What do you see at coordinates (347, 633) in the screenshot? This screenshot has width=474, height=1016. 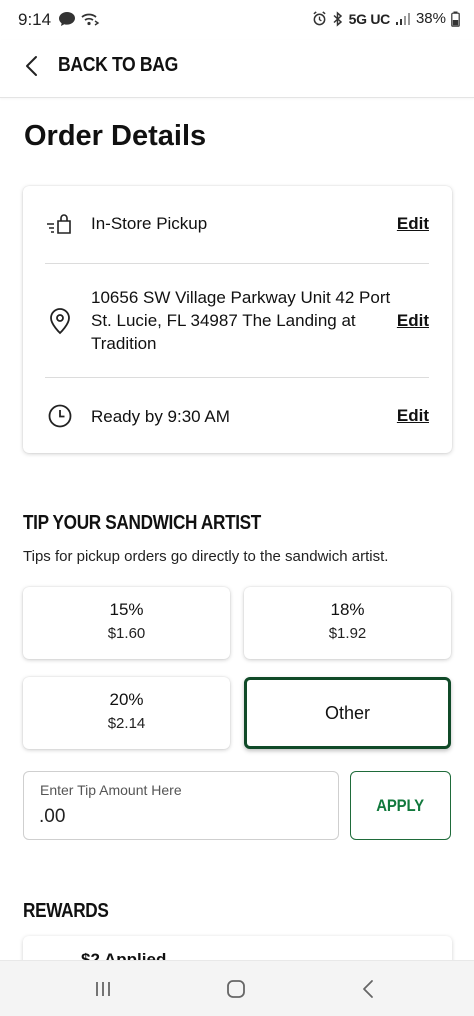 I see `tip-amount: $1.92` at bounding box center [347, 633].